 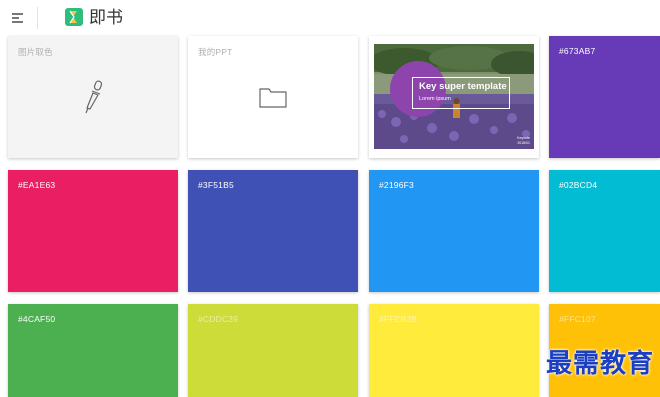 I want to click on color-hex-label: #FFEB3B, so click(x=398, y=319).